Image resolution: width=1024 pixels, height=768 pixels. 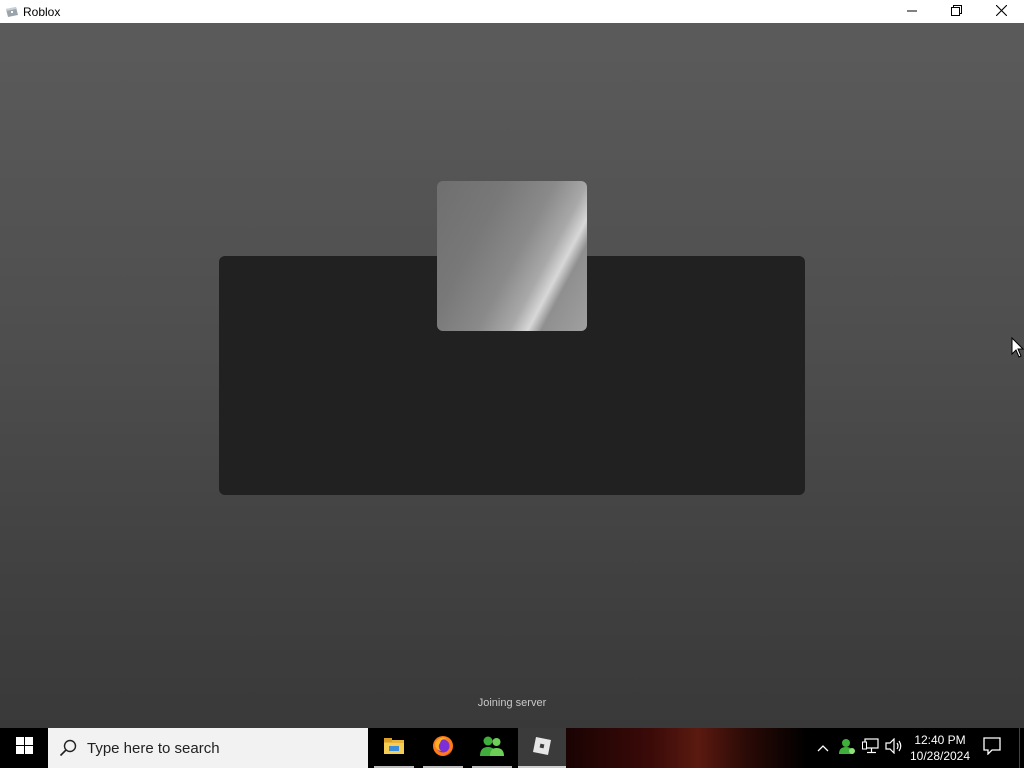 I want to click on windows-logo-icon, so click(x=24, y=748).